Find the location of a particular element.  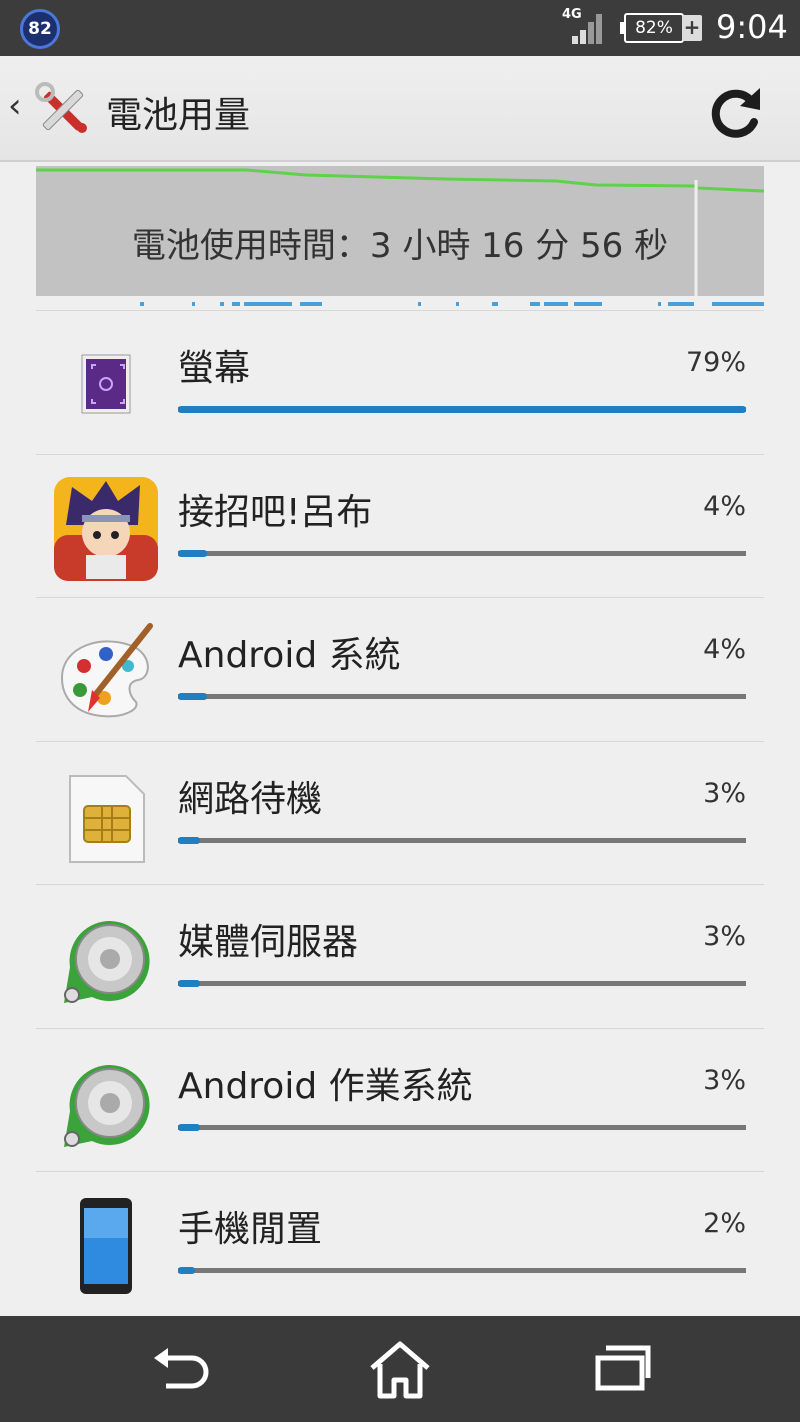

list-item: 接招吧!呂布 4% is located at coordinates (400, 525).